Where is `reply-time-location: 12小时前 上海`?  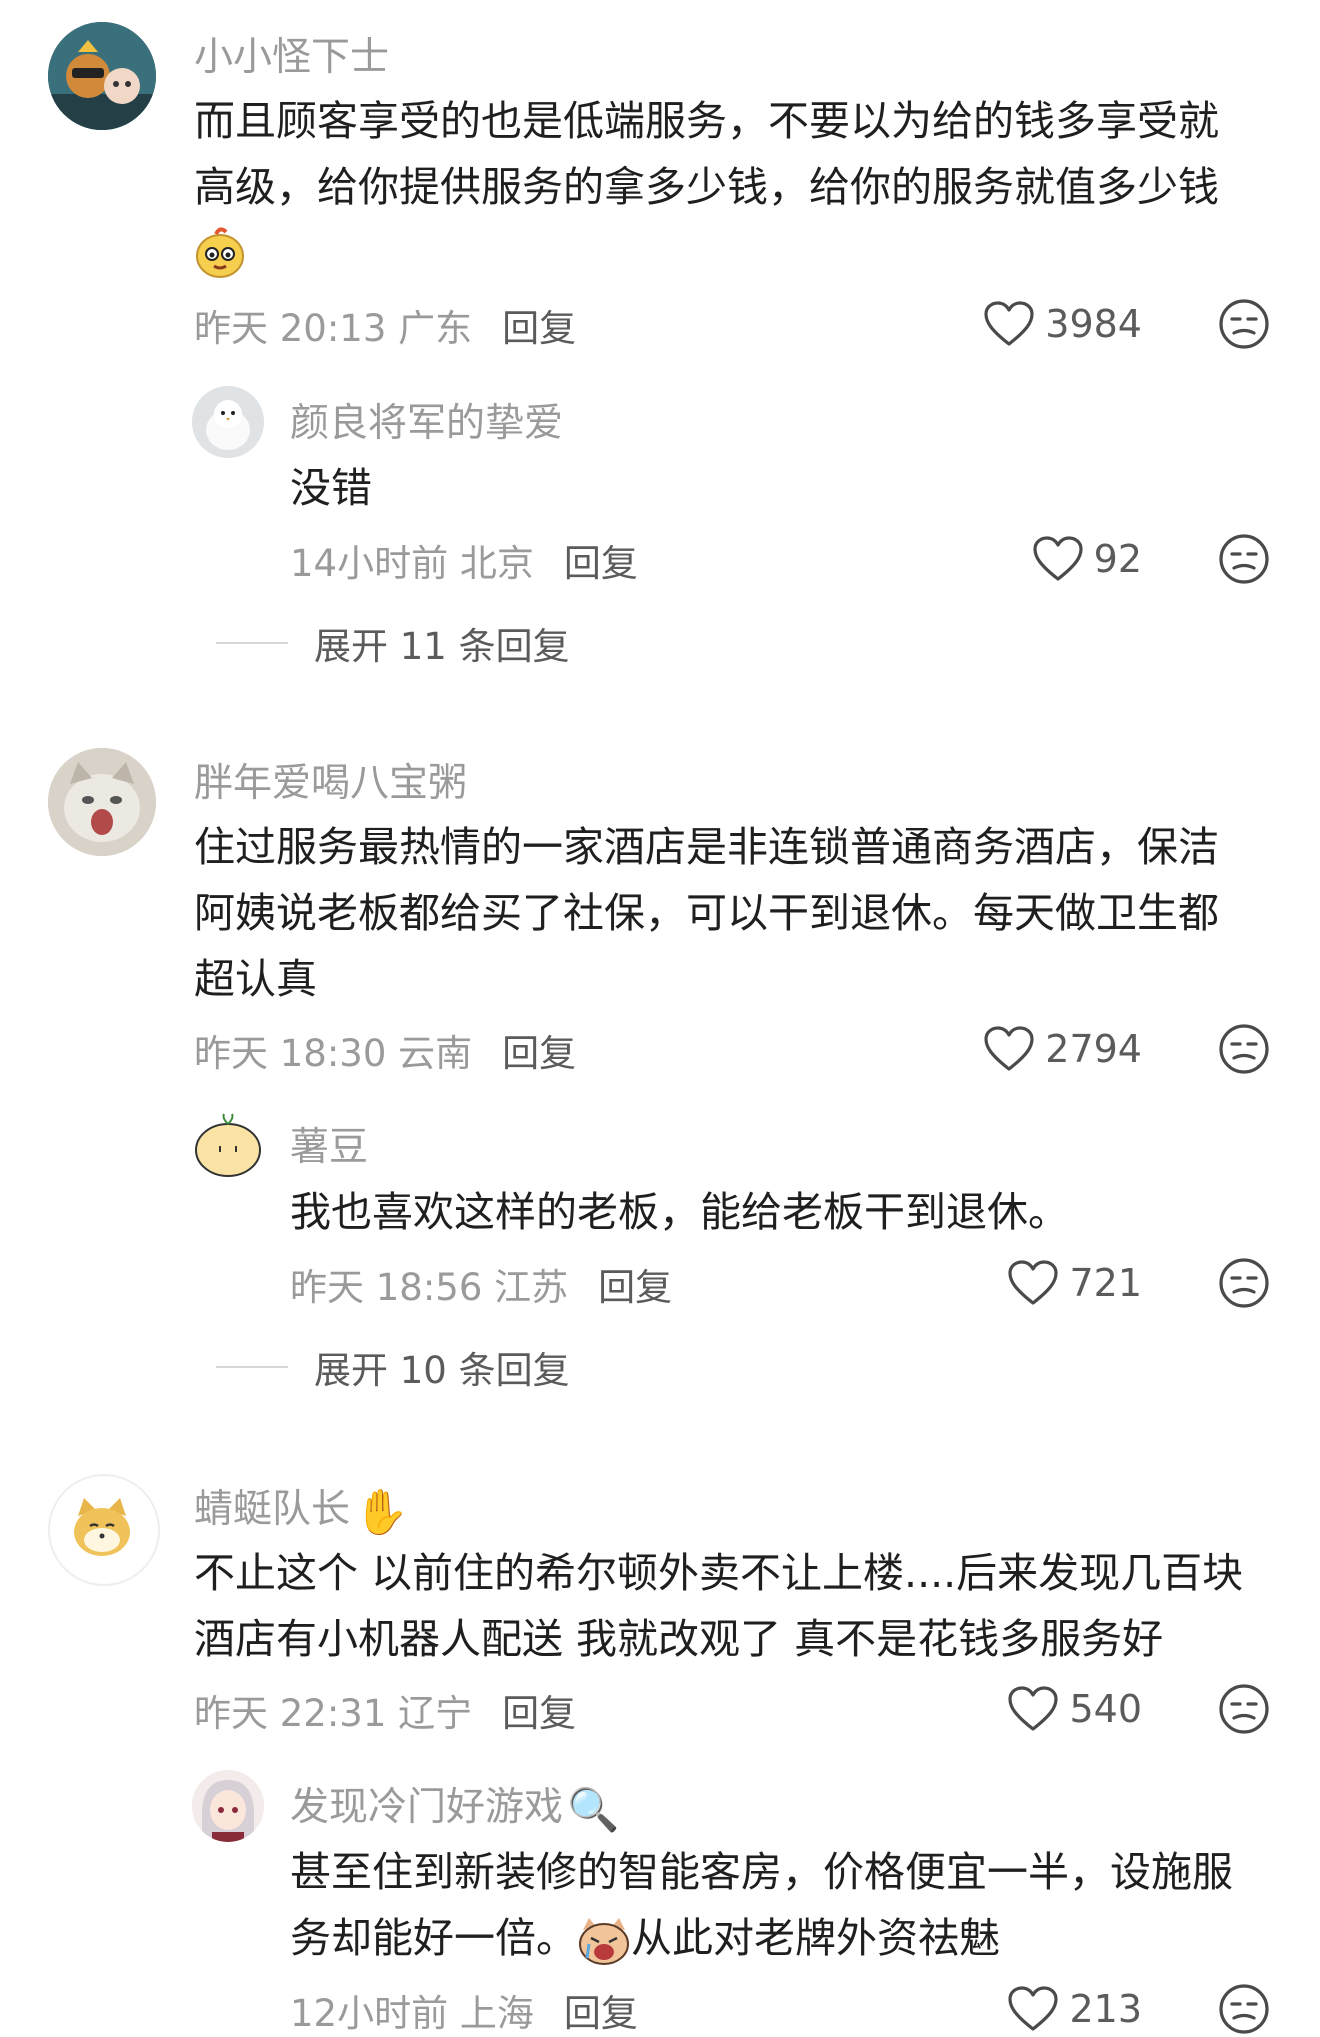 reply-time-location: 12小时前 上海 is located at coordinates (412, 2013).